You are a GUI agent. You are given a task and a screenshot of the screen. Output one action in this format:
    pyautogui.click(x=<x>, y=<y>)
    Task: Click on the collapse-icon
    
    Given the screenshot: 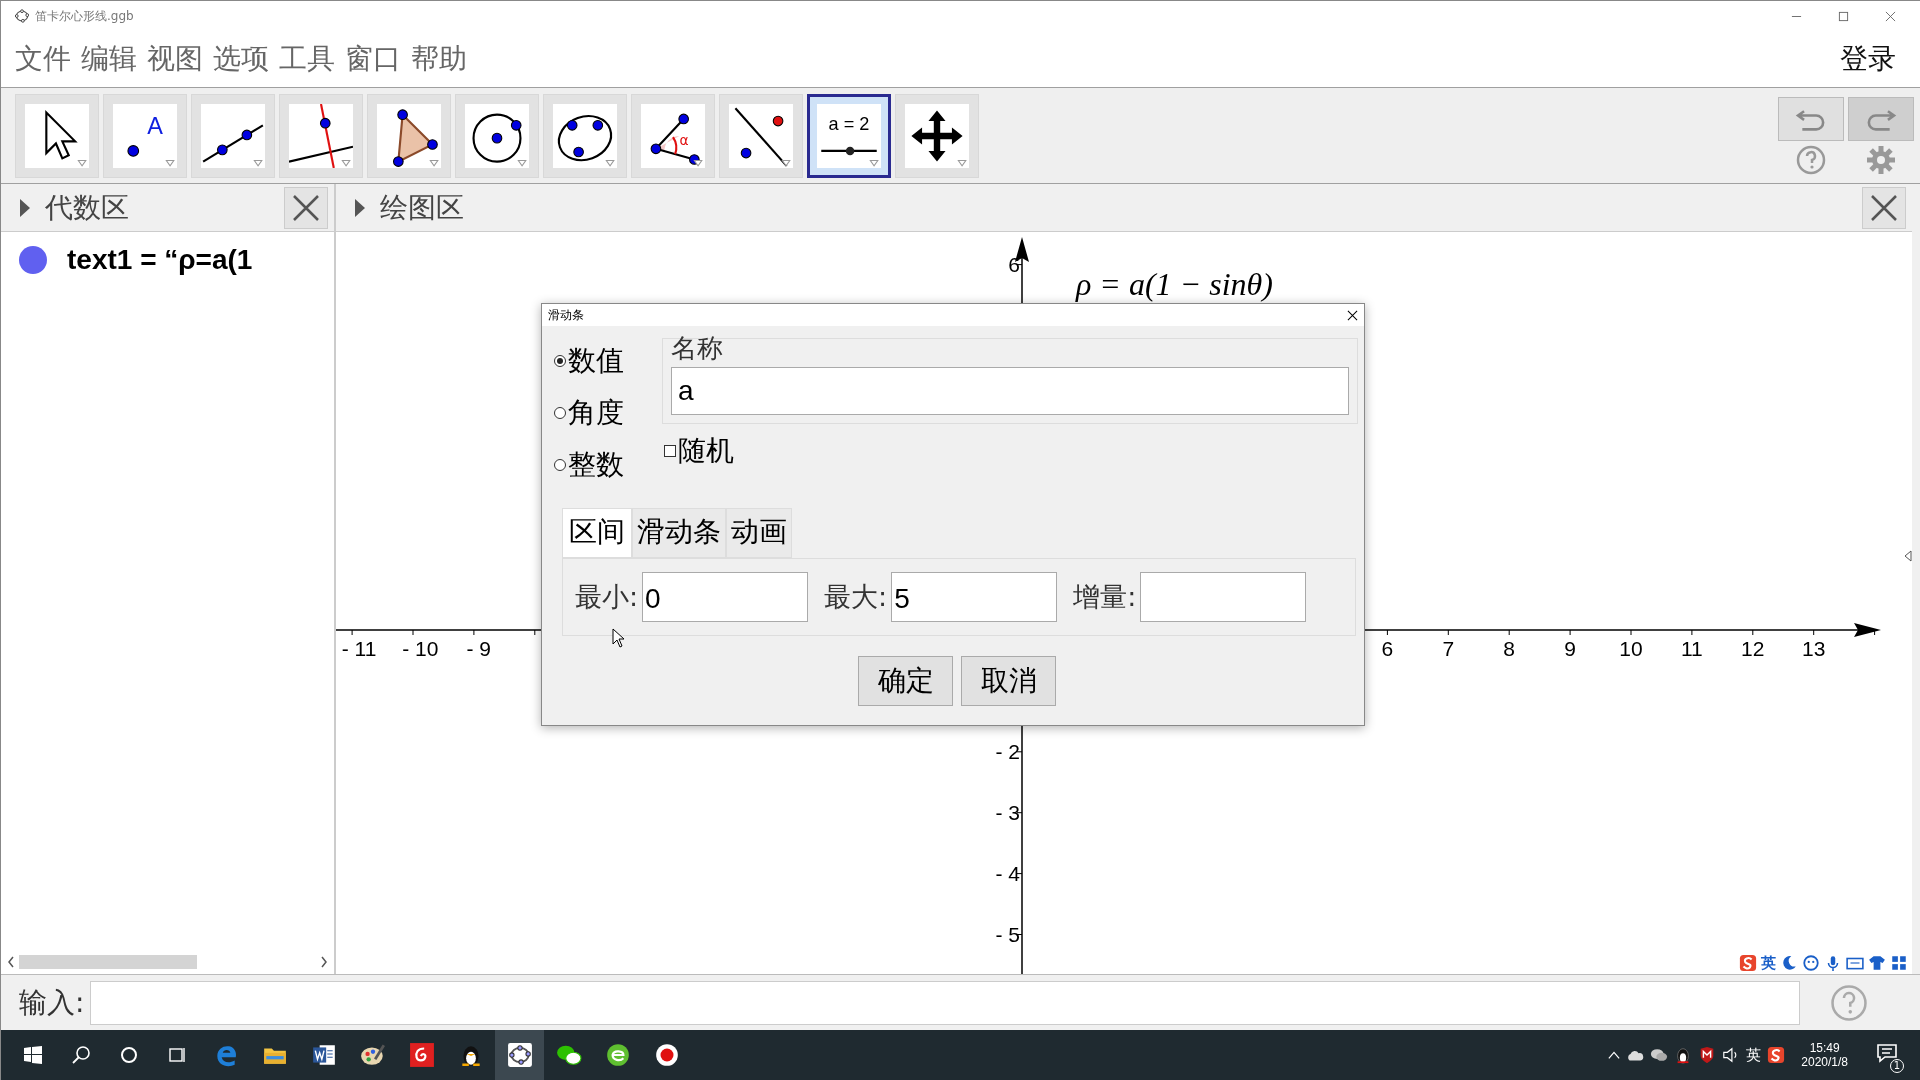 What is the action you would take?
    pyautogui.click(x=1908, y=556)
    